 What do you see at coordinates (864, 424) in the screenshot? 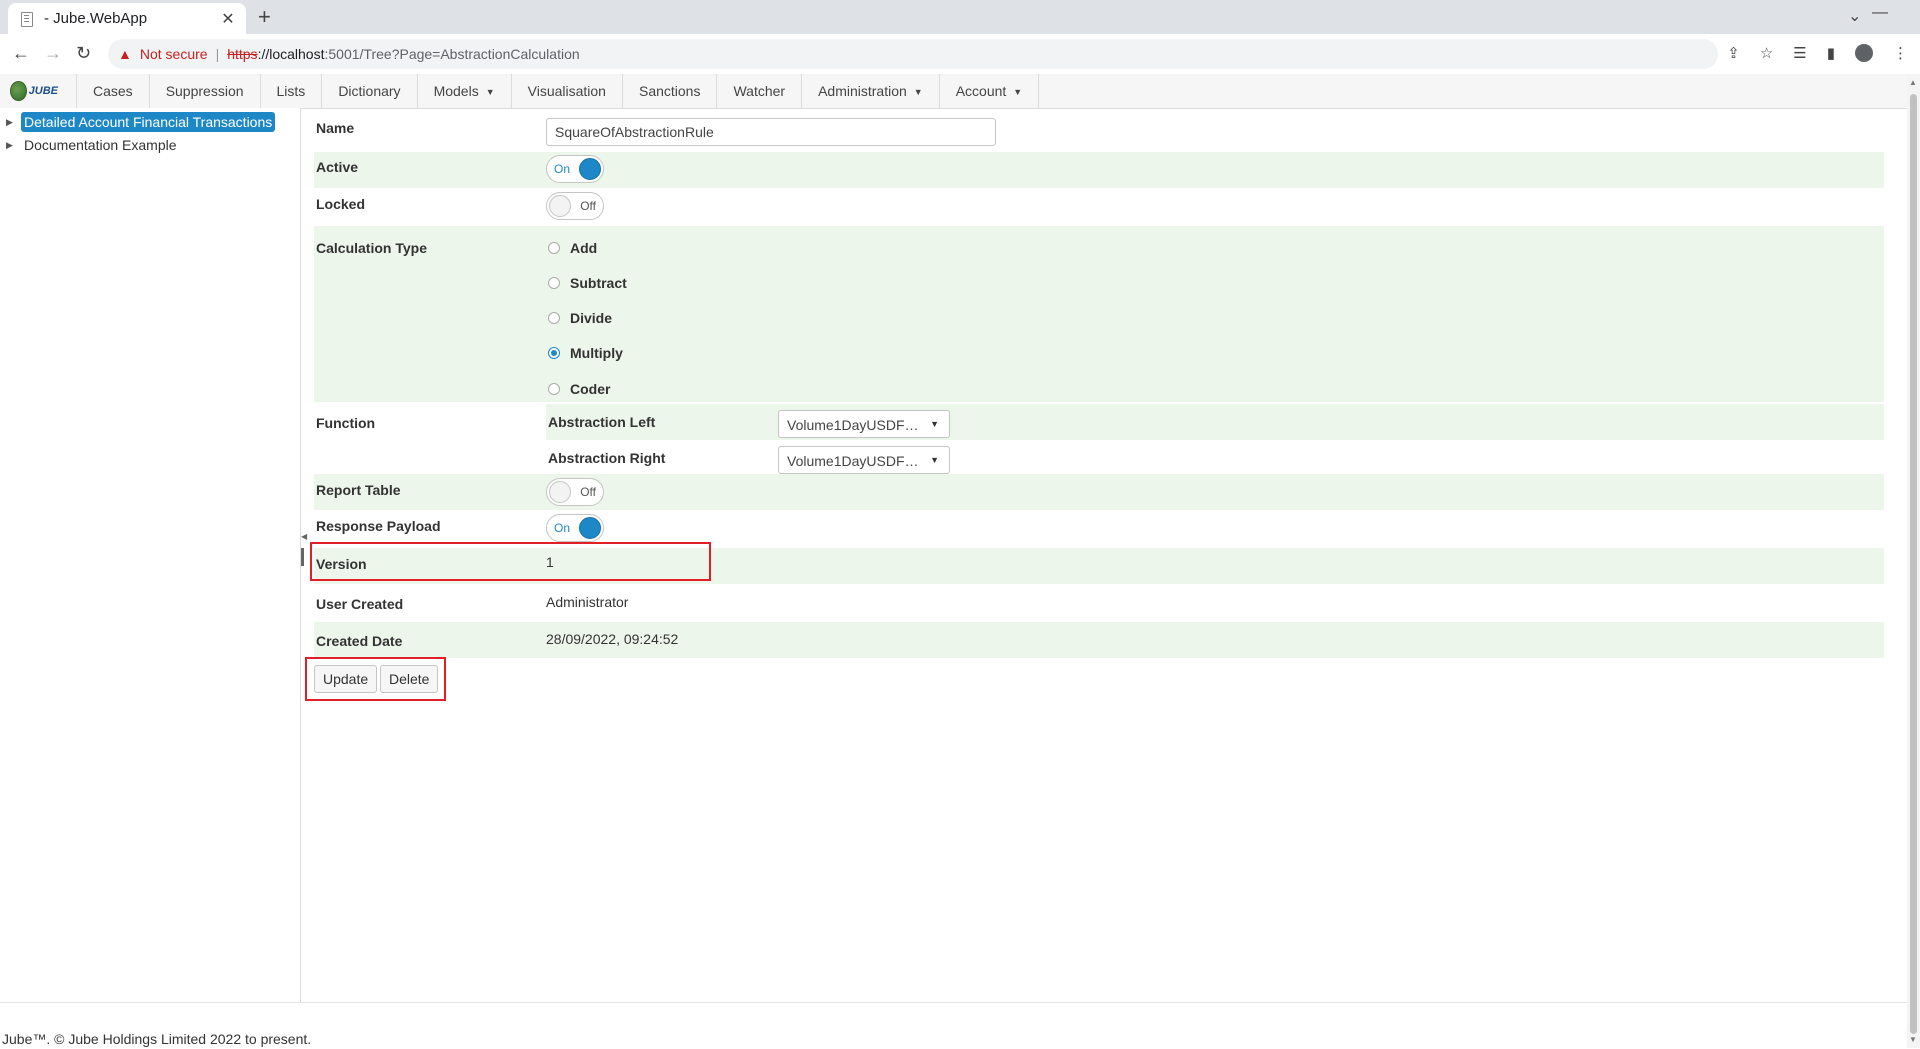
I see `abstraction-left-select: Volume1DayUSDF… ▼` at bounding box center [864, 424].